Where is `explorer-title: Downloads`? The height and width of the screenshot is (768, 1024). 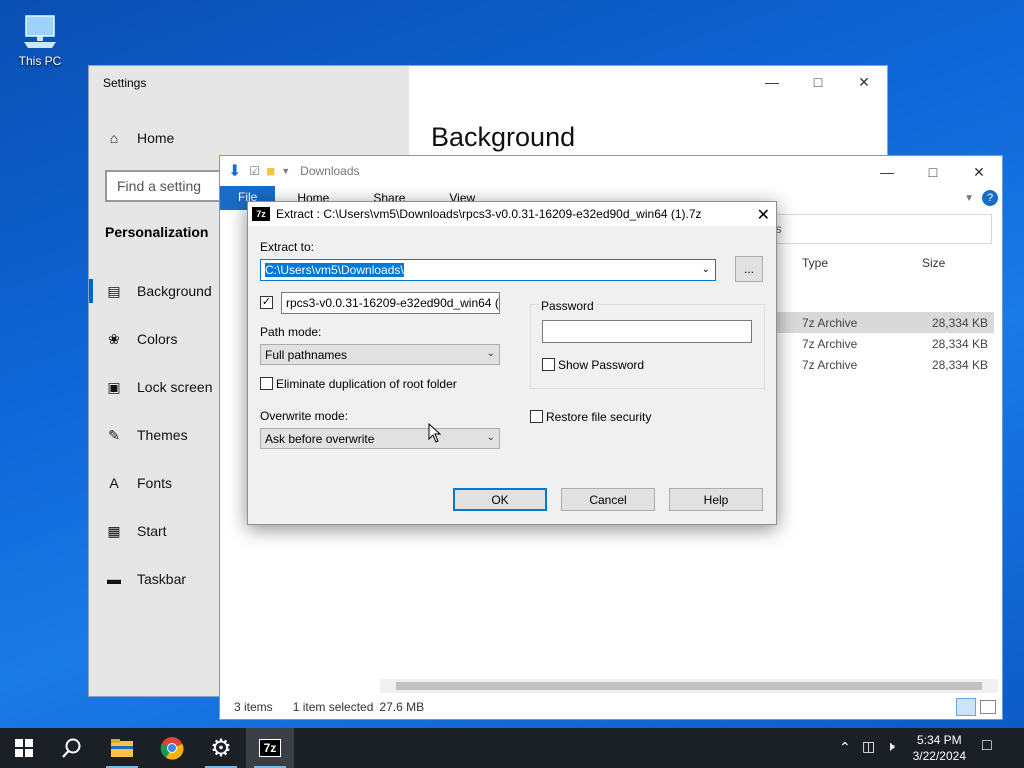
explorer-title: Downloads is located at coordinates (330, 171).